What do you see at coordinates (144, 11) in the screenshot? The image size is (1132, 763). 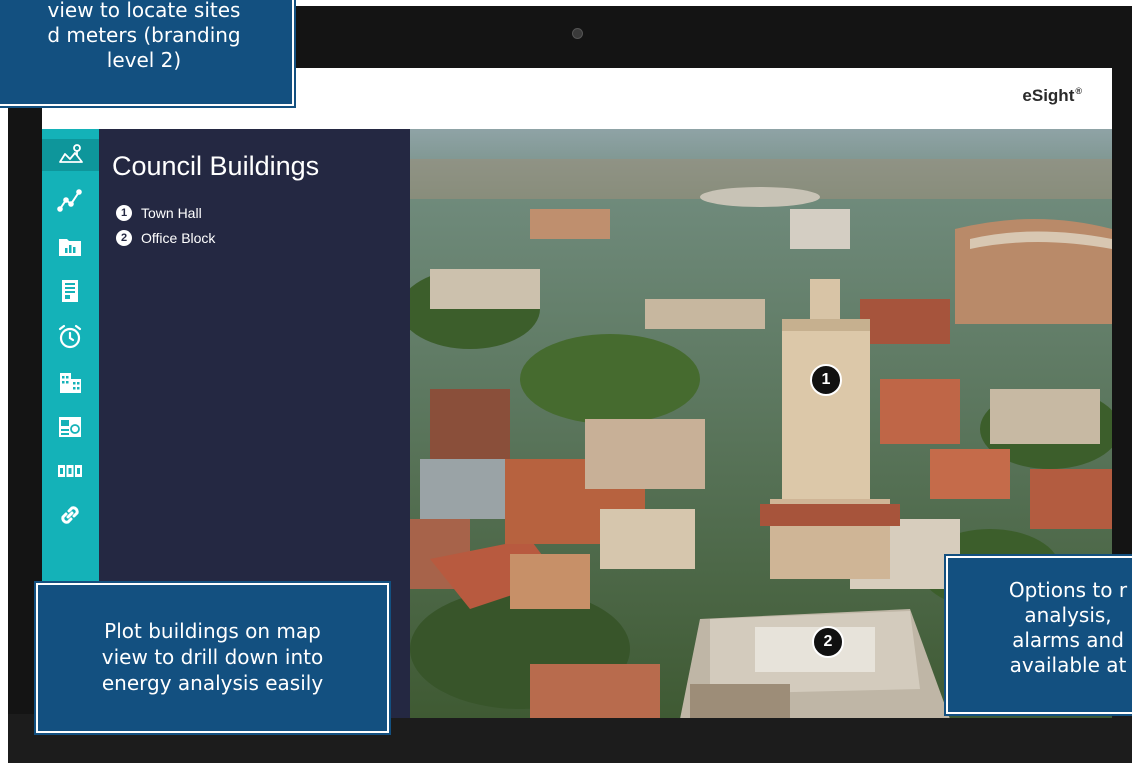 I see `callout-line: view to locate sites` at bounding box center [144, 11].